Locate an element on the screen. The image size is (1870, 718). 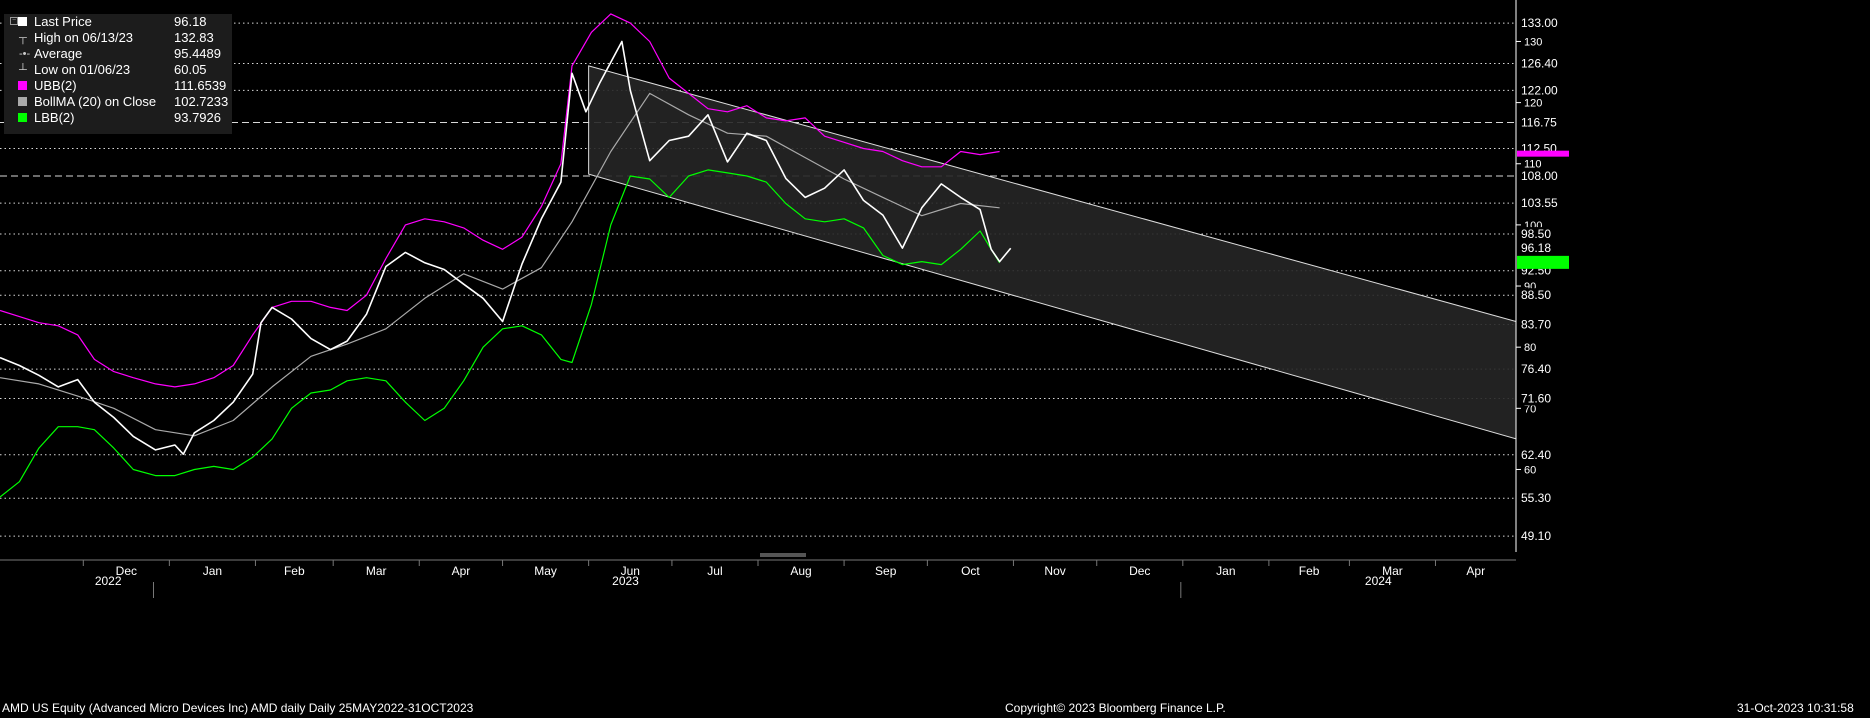
x-year-label: 2024 is located at coordinates (1378, 581).